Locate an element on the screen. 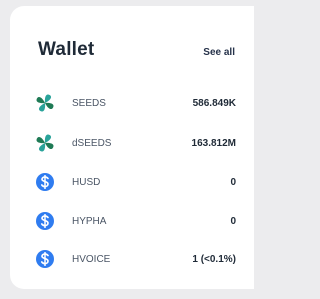 The height and width of the screenshot is (299, 320). token-row-hvoice: HVOICE 1 (<0.1%) is located at coordinates (135, 259).